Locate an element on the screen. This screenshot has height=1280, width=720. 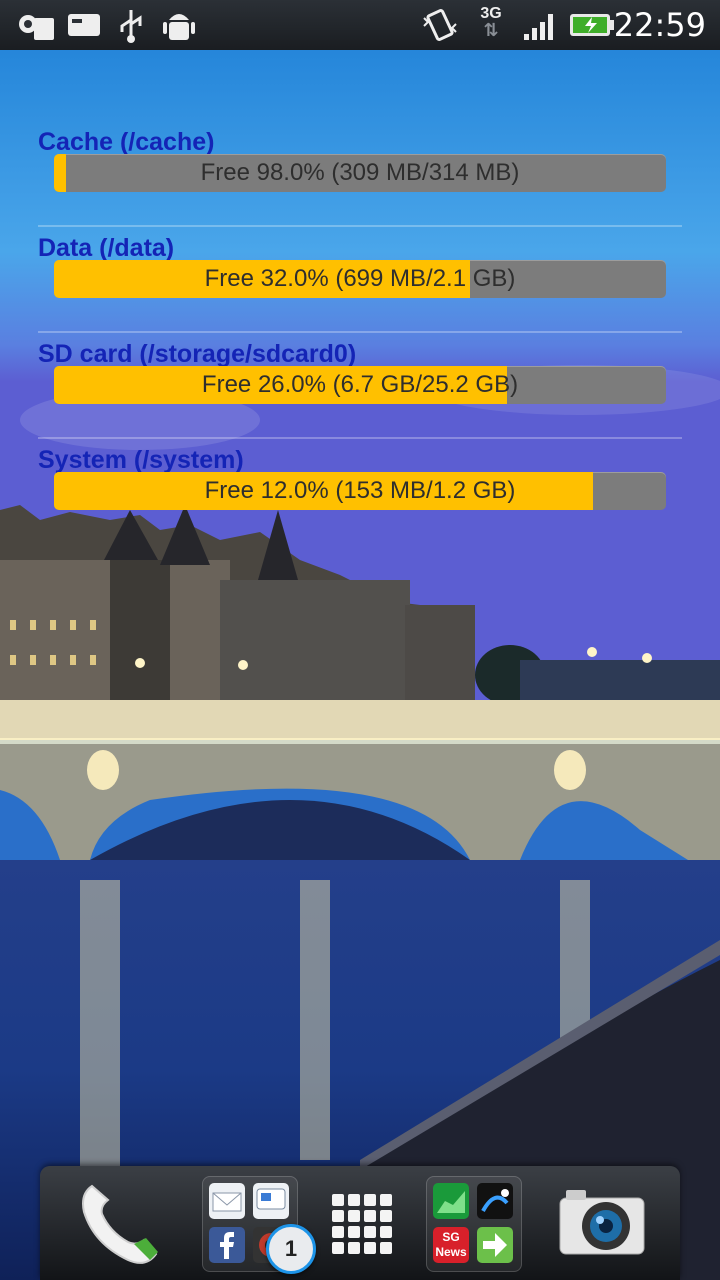
storage-label: Data (/data) is located at coordinates (106, 248).